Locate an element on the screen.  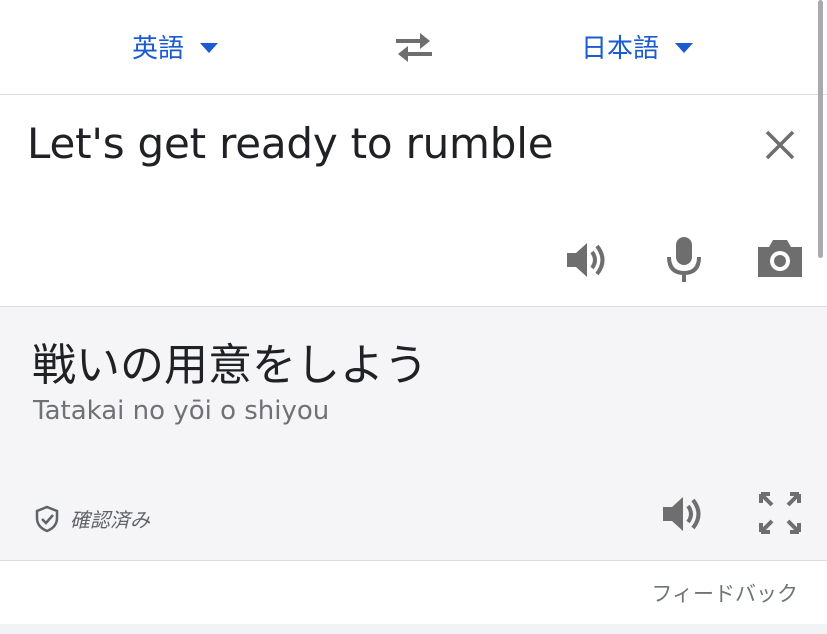
fullscreen-button is located at coordinates (780, 513).